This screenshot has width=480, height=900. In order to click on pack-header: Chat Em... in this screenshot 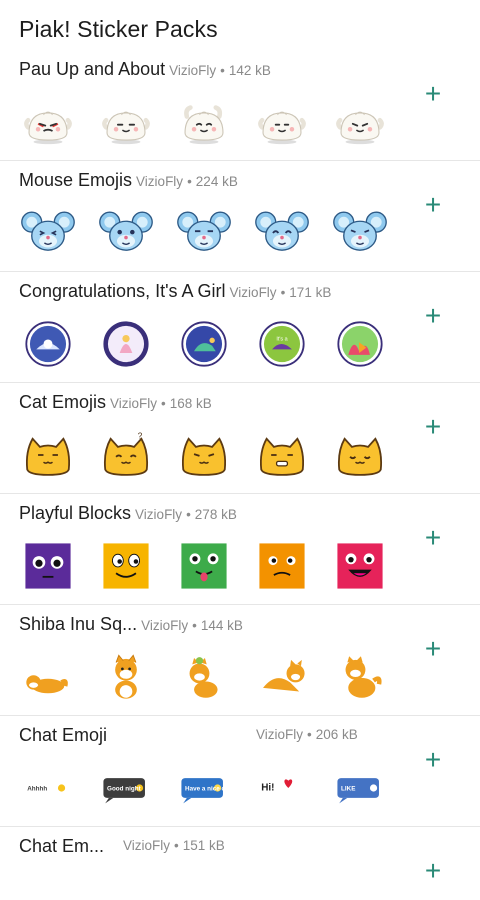, I will do `click(61, 846)`.